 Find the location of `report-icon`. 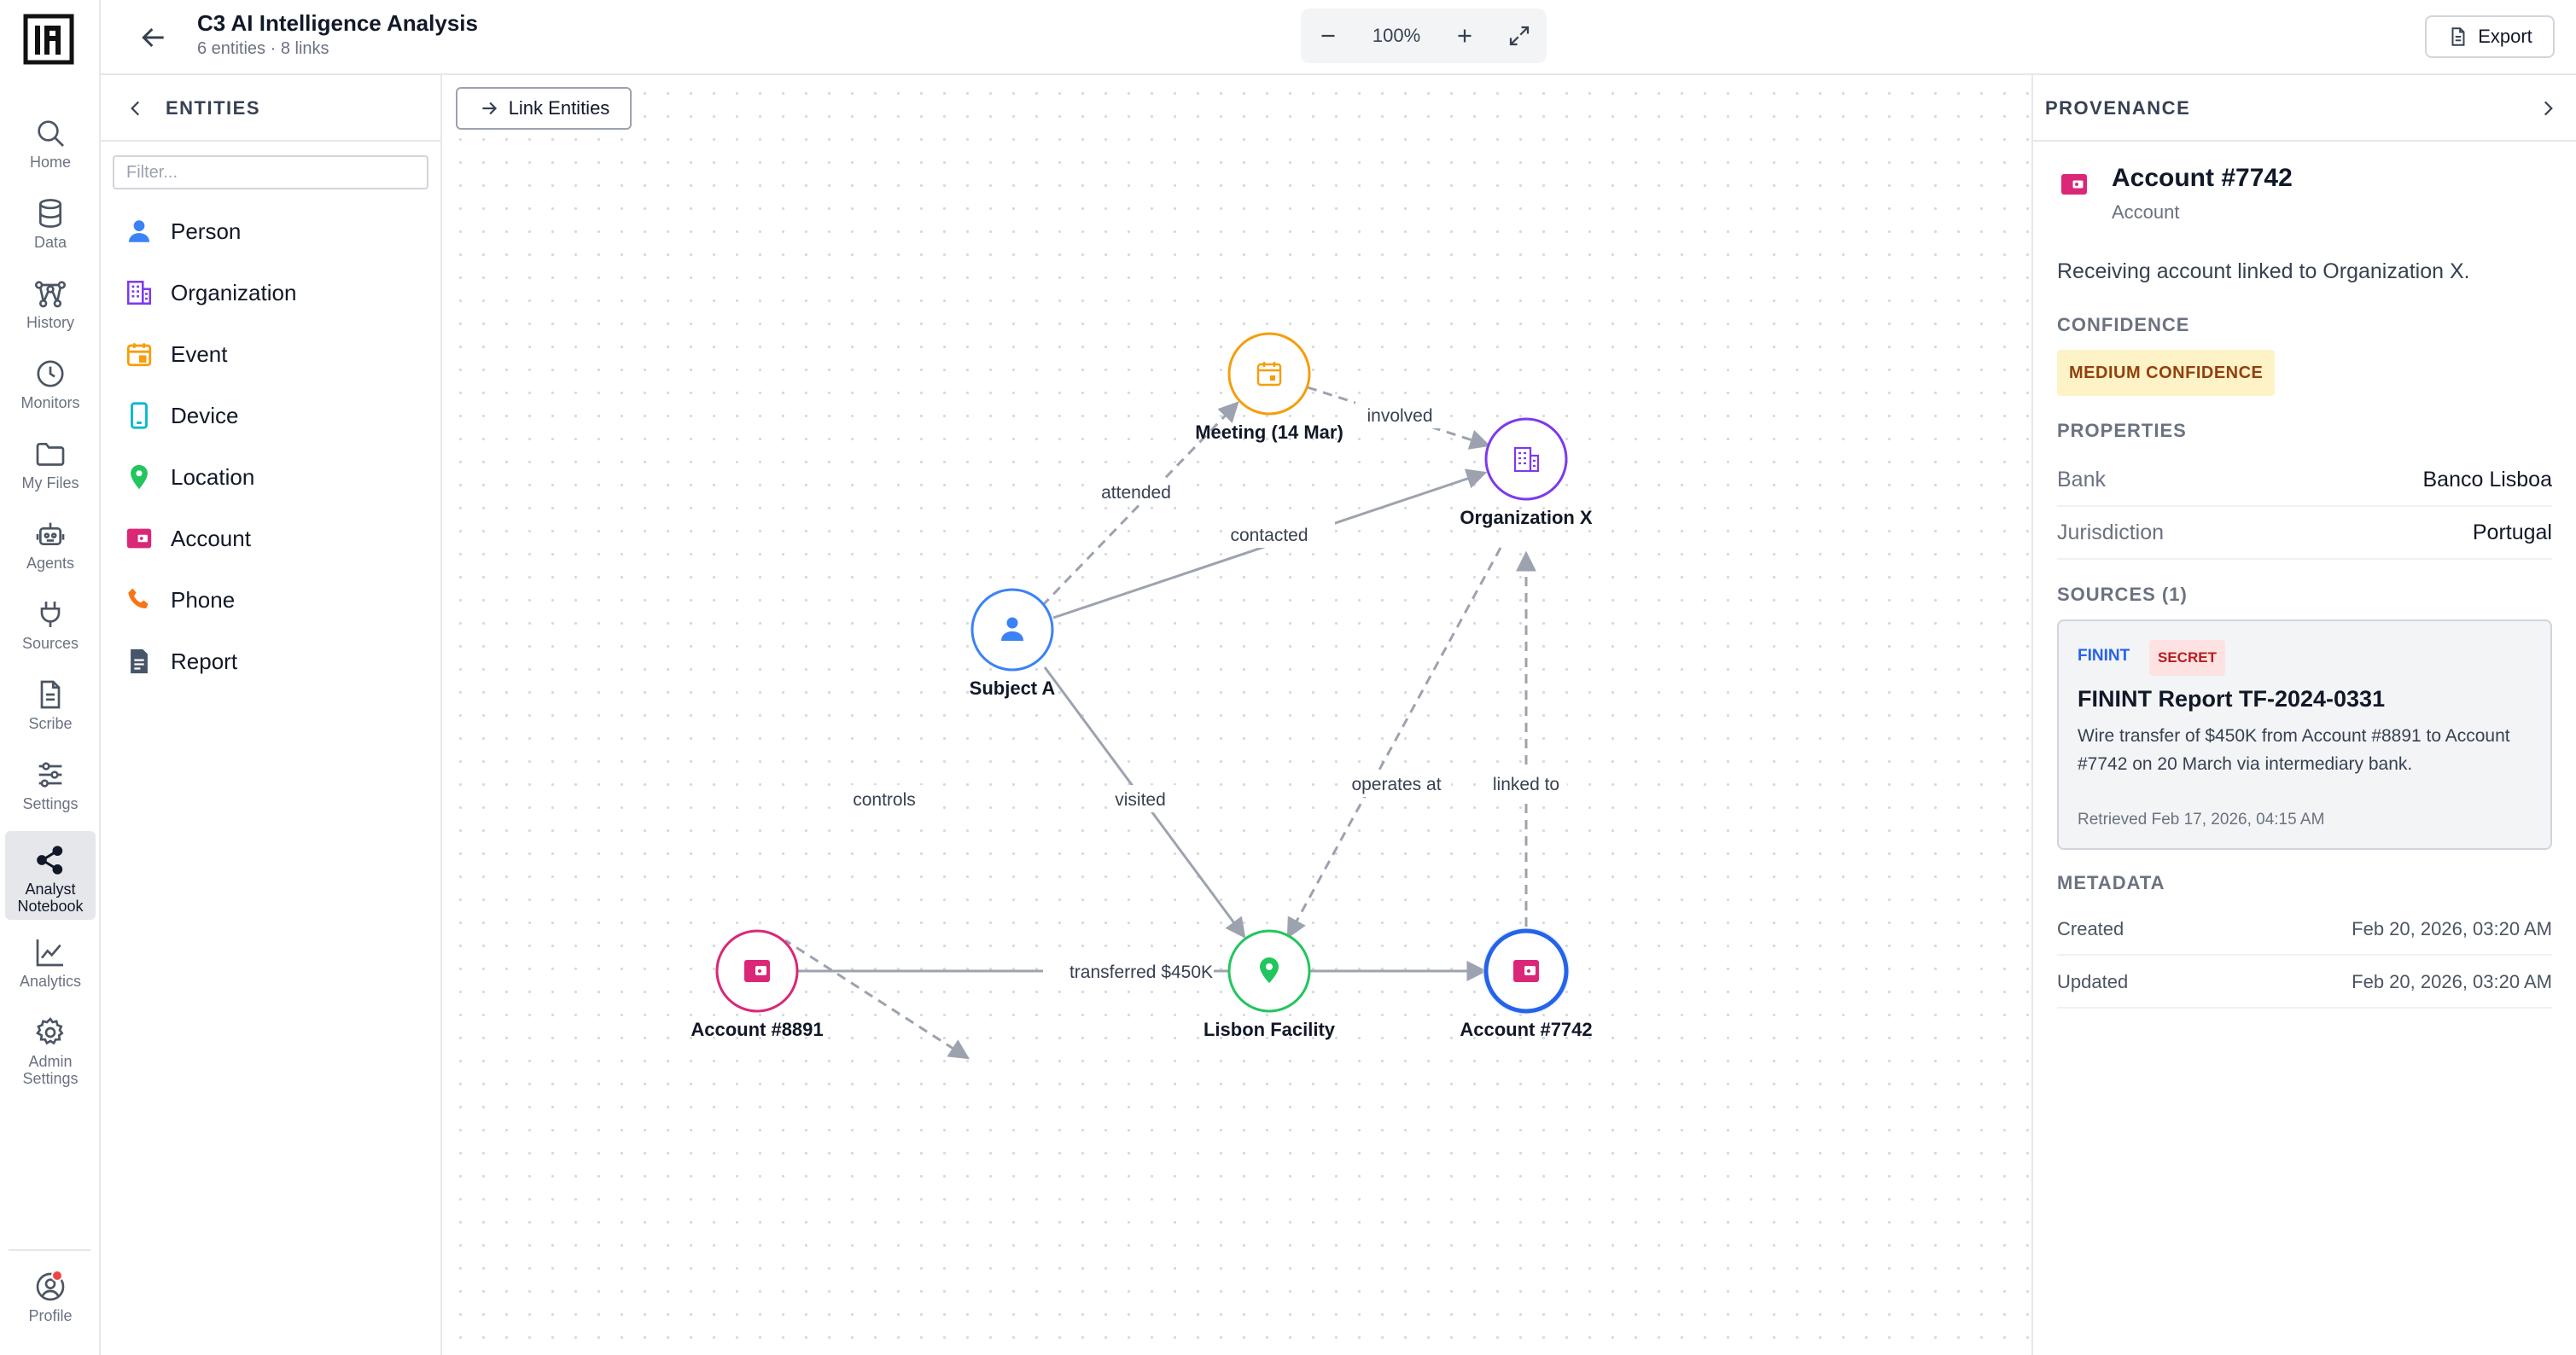

report-icon is located at coordinates (139, 661).